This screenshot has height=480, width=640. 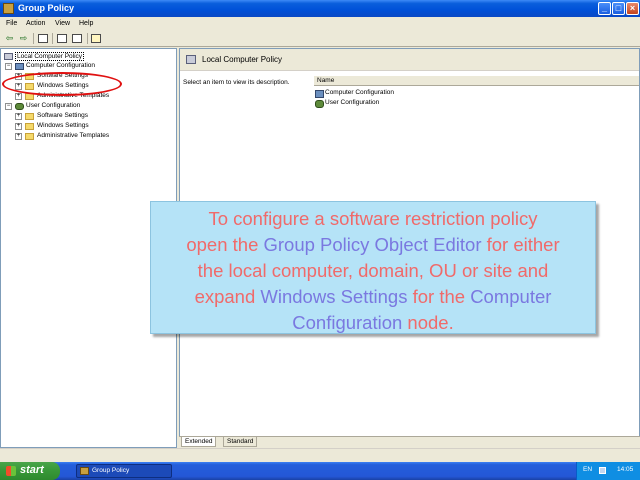 I want to click on callout-line-4: expand Windows Settings for the Computer, so click(x=373, y=297).